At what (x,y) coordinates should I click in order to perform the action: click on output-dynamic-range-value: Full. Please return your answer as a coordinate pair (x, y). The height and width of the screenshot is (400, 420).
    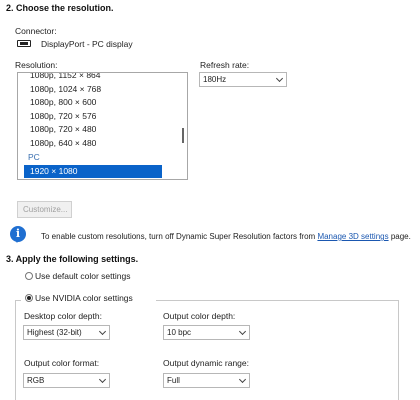
    Looking at the image, I should click on (173, 380).